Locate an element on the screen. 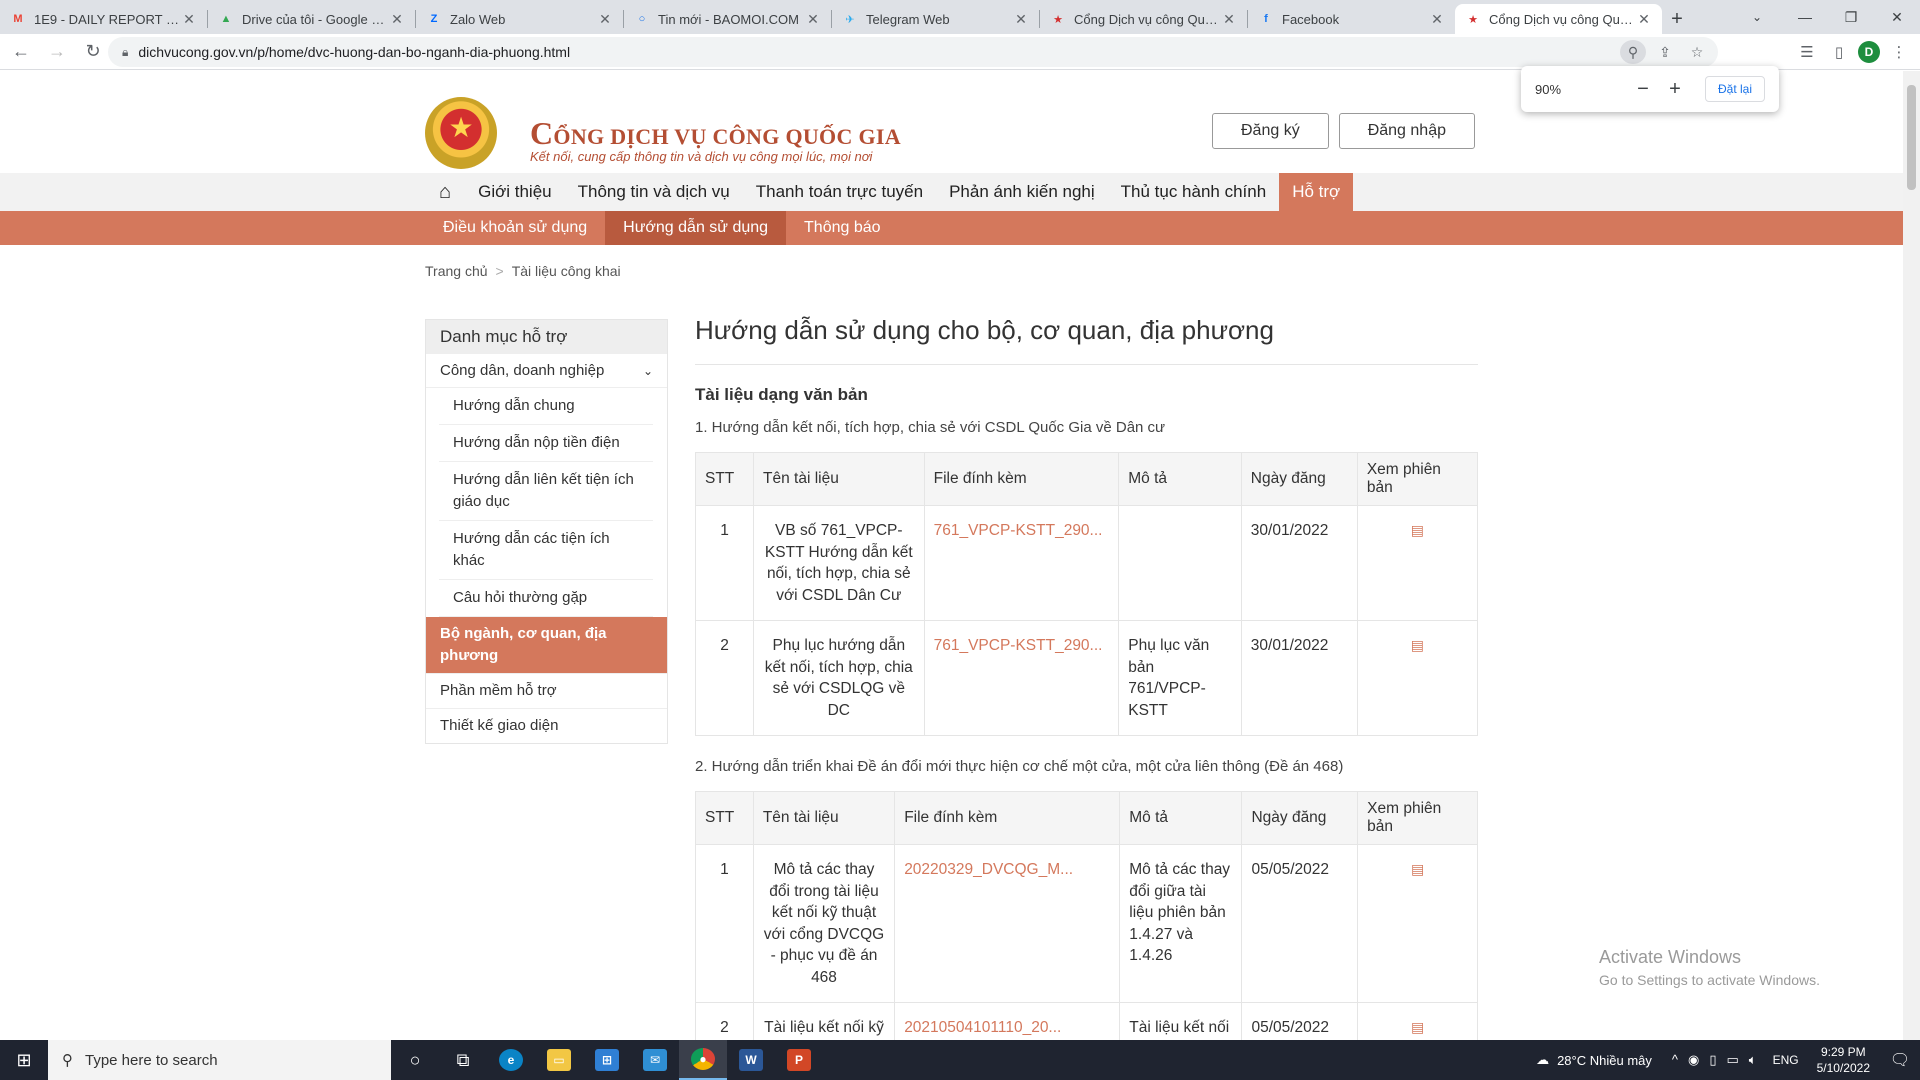  zoom-in-button: + is located at coordinates (1675, 89).